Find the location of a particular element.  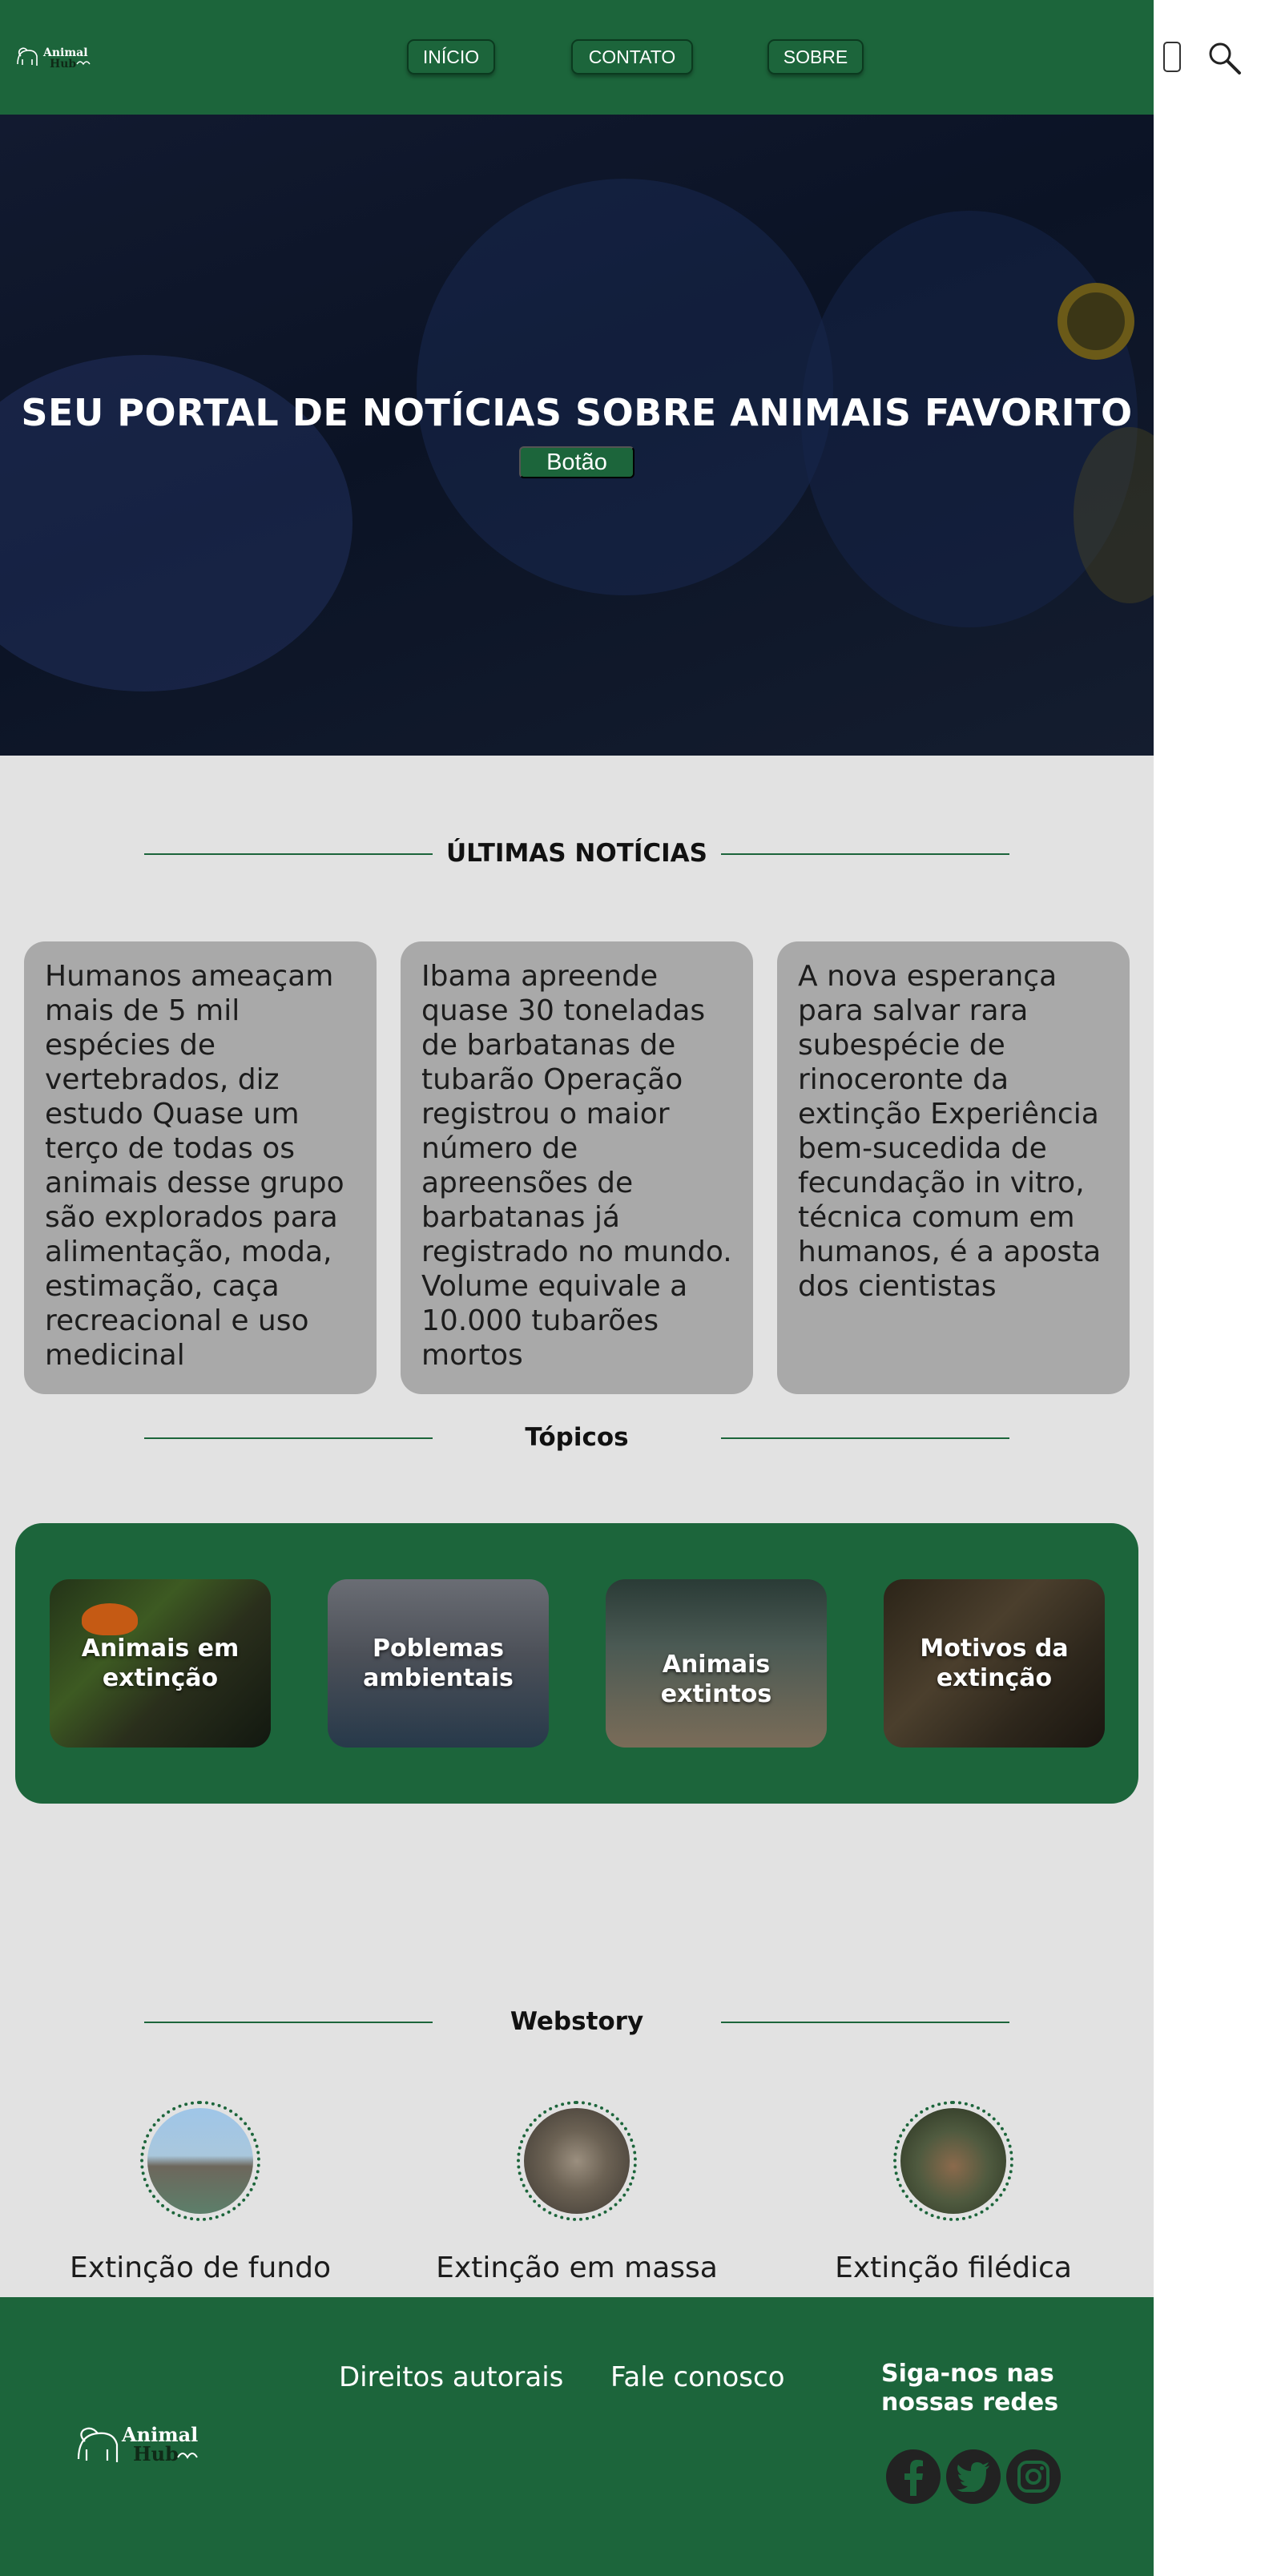

footer-link-fale-conosco: Fale conosco is located at coordinates (698, 2377).